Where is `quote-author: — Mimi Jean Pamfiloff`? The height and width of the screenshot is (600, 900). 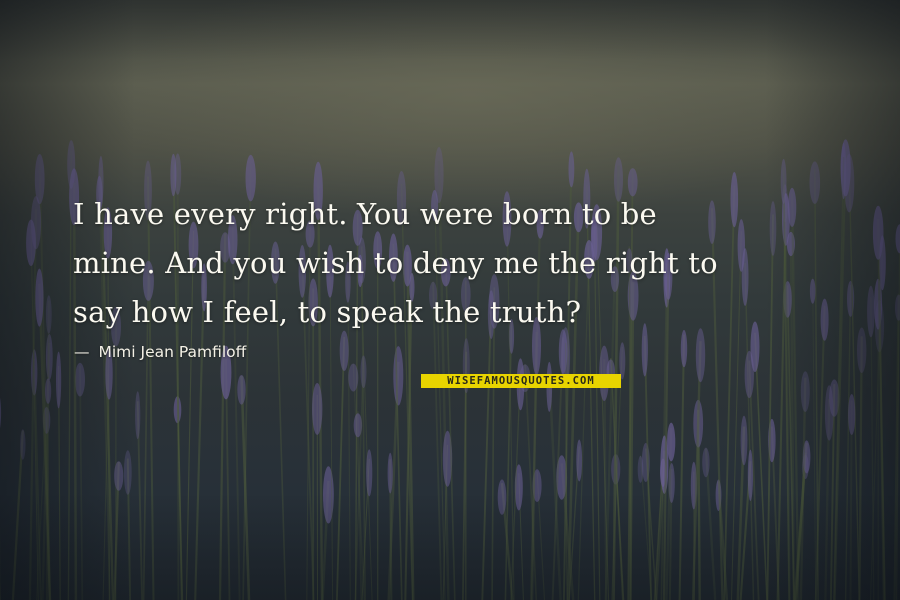
quote-author: — Mimi Jean Pamfiloff is located at coordinates (160, 352).